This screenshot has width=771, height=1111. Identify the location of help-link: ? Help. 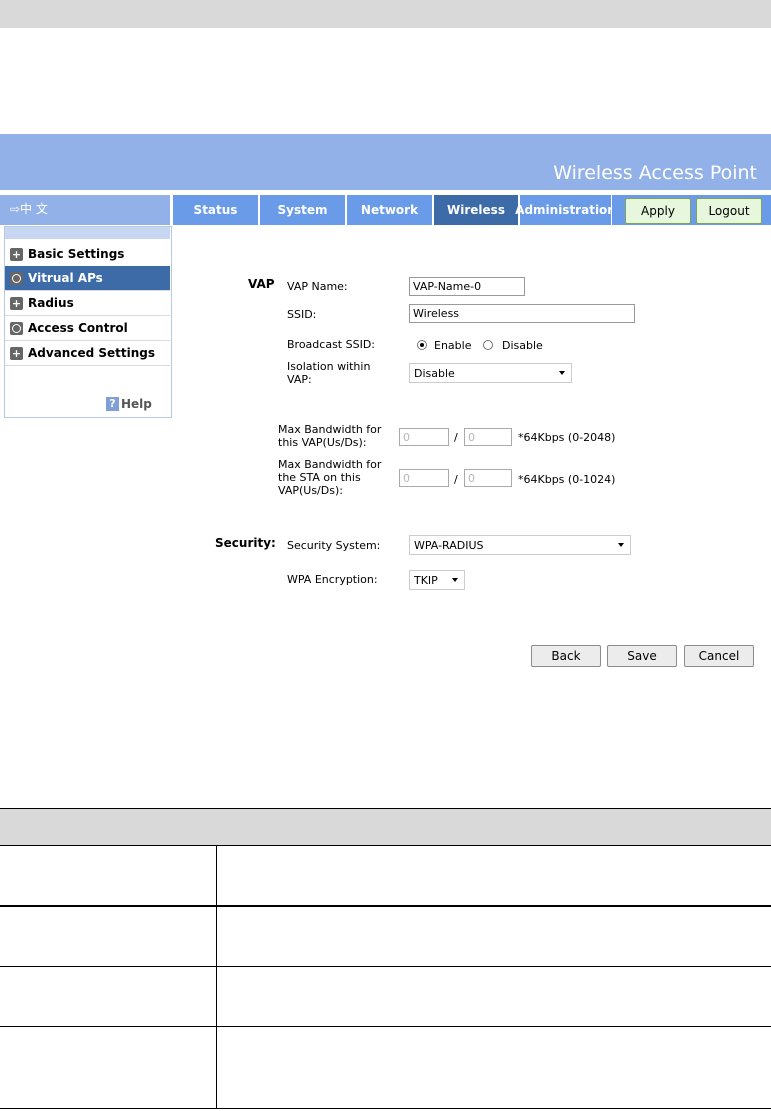
(129, 404).